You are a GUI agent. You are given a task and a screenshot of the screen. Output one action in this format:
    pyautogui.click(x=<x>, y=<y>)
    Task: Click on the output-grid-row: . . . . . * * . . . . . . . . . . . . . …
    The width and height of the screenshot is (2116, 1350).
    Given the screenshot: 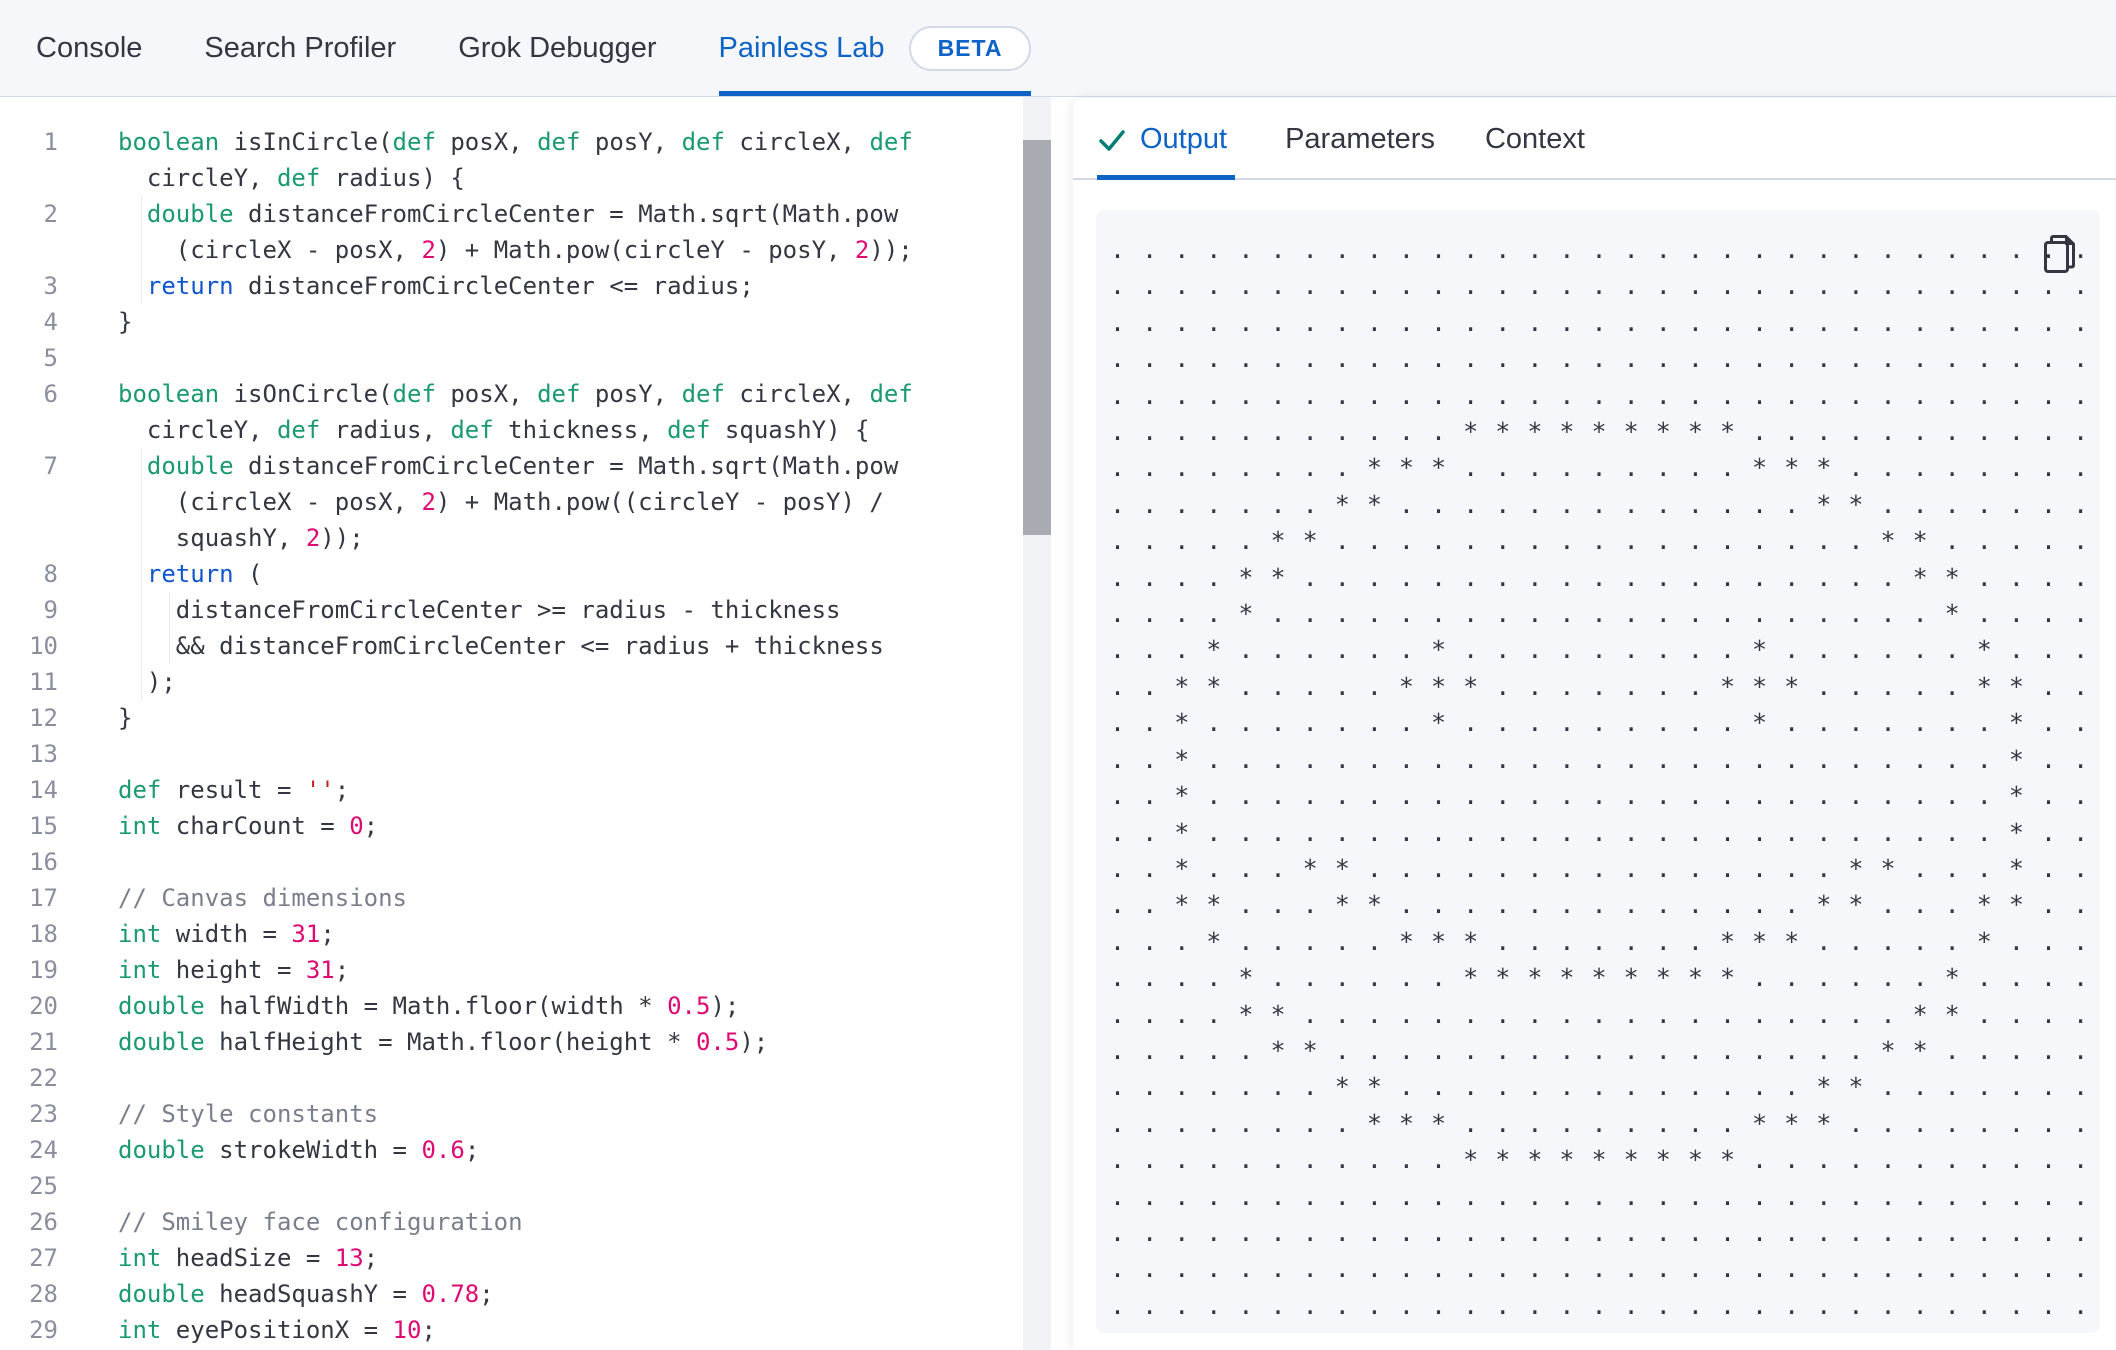 What is the action you would take?
    pyautogui.click(x=1600, y=1050)
    